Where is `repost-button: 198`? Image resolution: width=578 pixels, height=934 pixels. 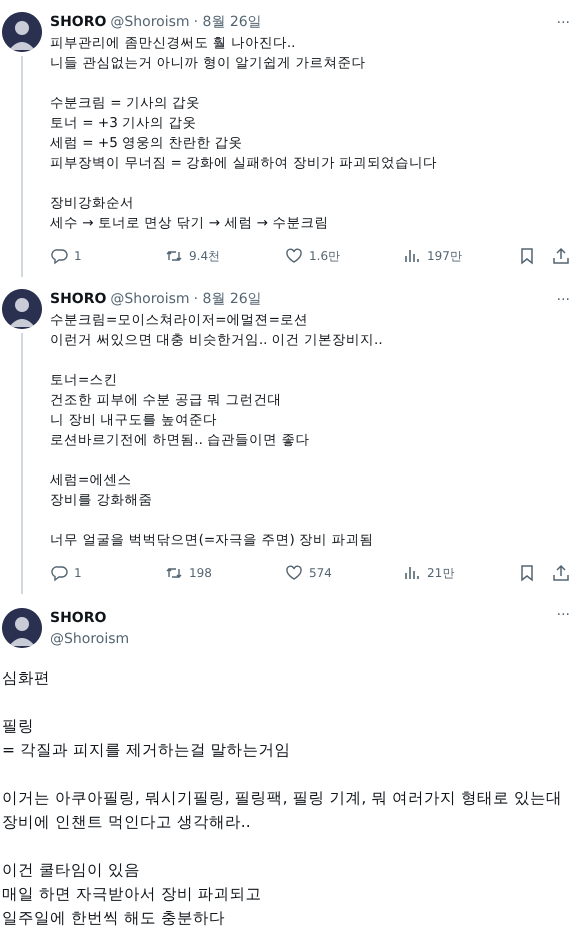
repost-button: 198 is located at coordinates (225, 573).